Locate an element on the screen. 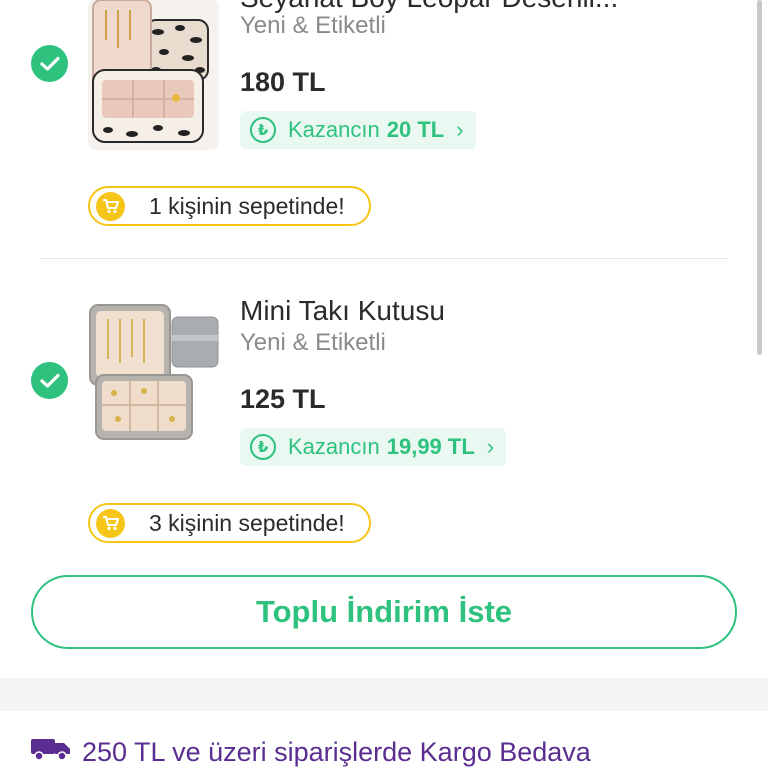 The width and height of the screenshot is (768, 769). basket-count-badge: 1 kişinin sepetinde! is located at coordinates (229, 206).